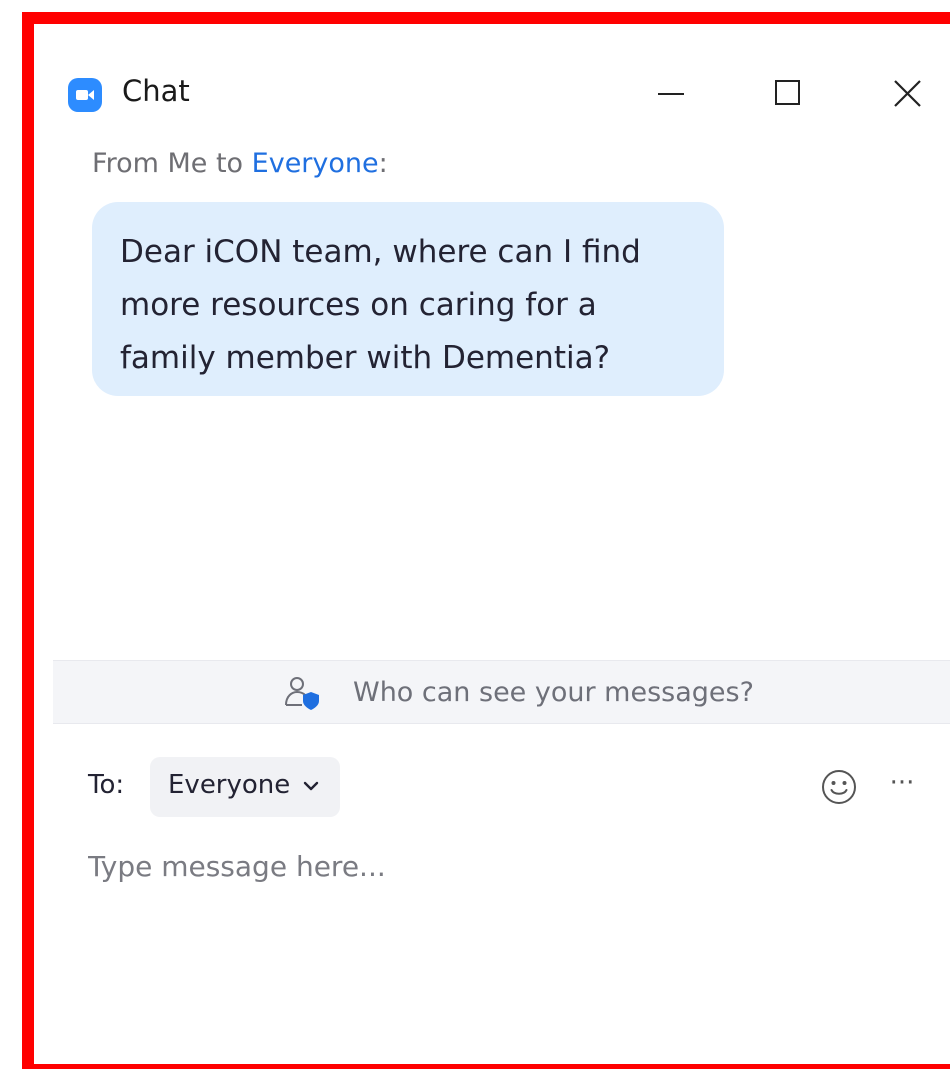 This screenshot has height=1069, width=950. I want to click on maximize-icon, so click(787, 92).